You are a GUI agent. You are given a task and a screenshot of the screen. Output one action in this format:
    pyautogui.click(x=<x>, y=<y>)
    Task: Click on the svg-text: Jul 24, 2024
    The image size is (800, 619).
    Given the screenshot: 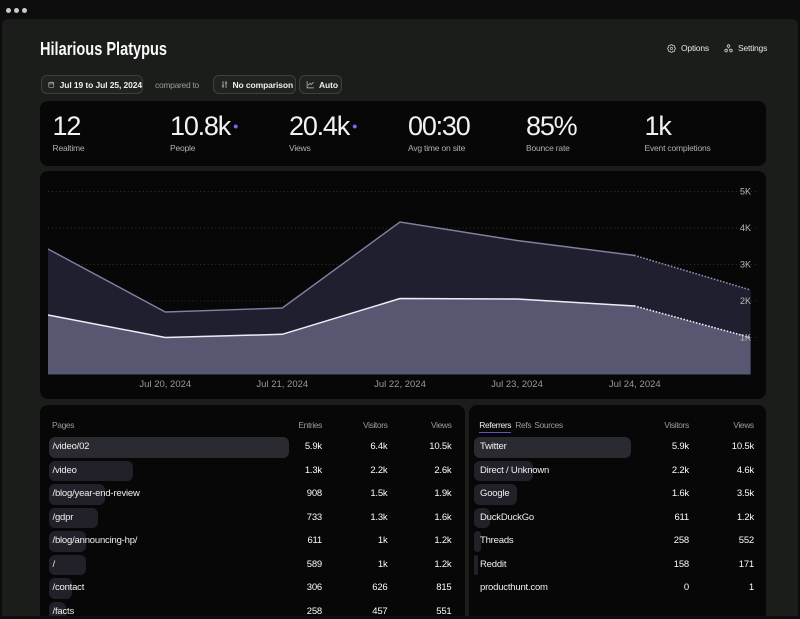 What is the action you would take?
    pyautogui.click(x=635, y=384)
    